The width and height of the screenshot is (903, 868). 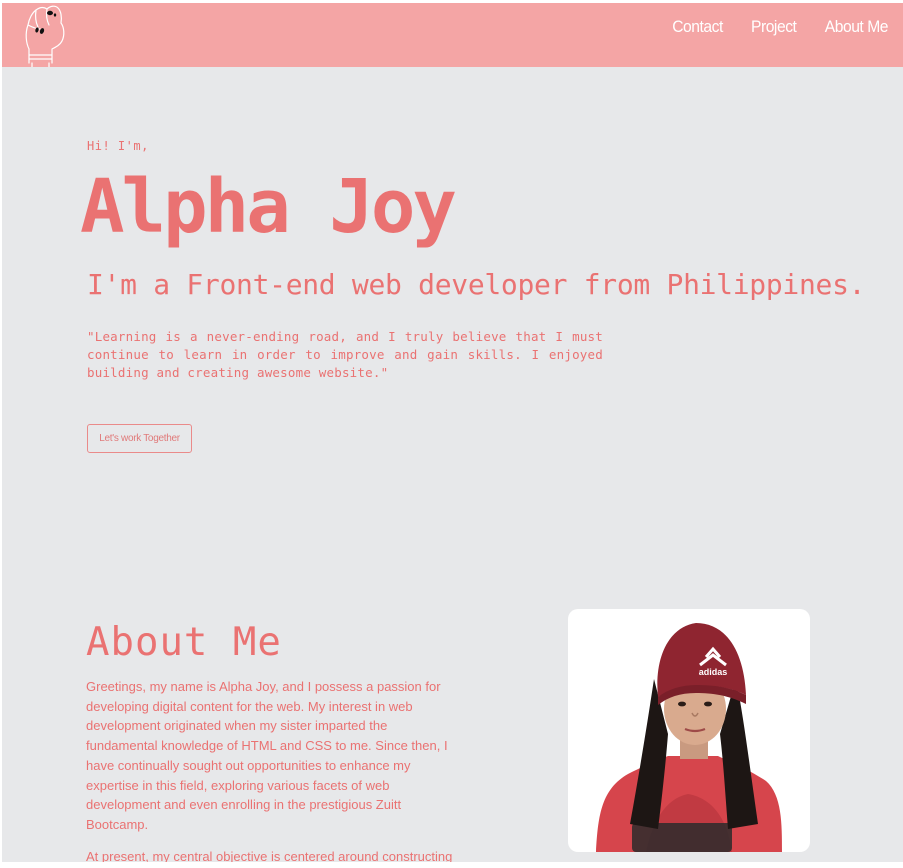 I want to click on window-frame-bottom, so click(x=451, y=865).